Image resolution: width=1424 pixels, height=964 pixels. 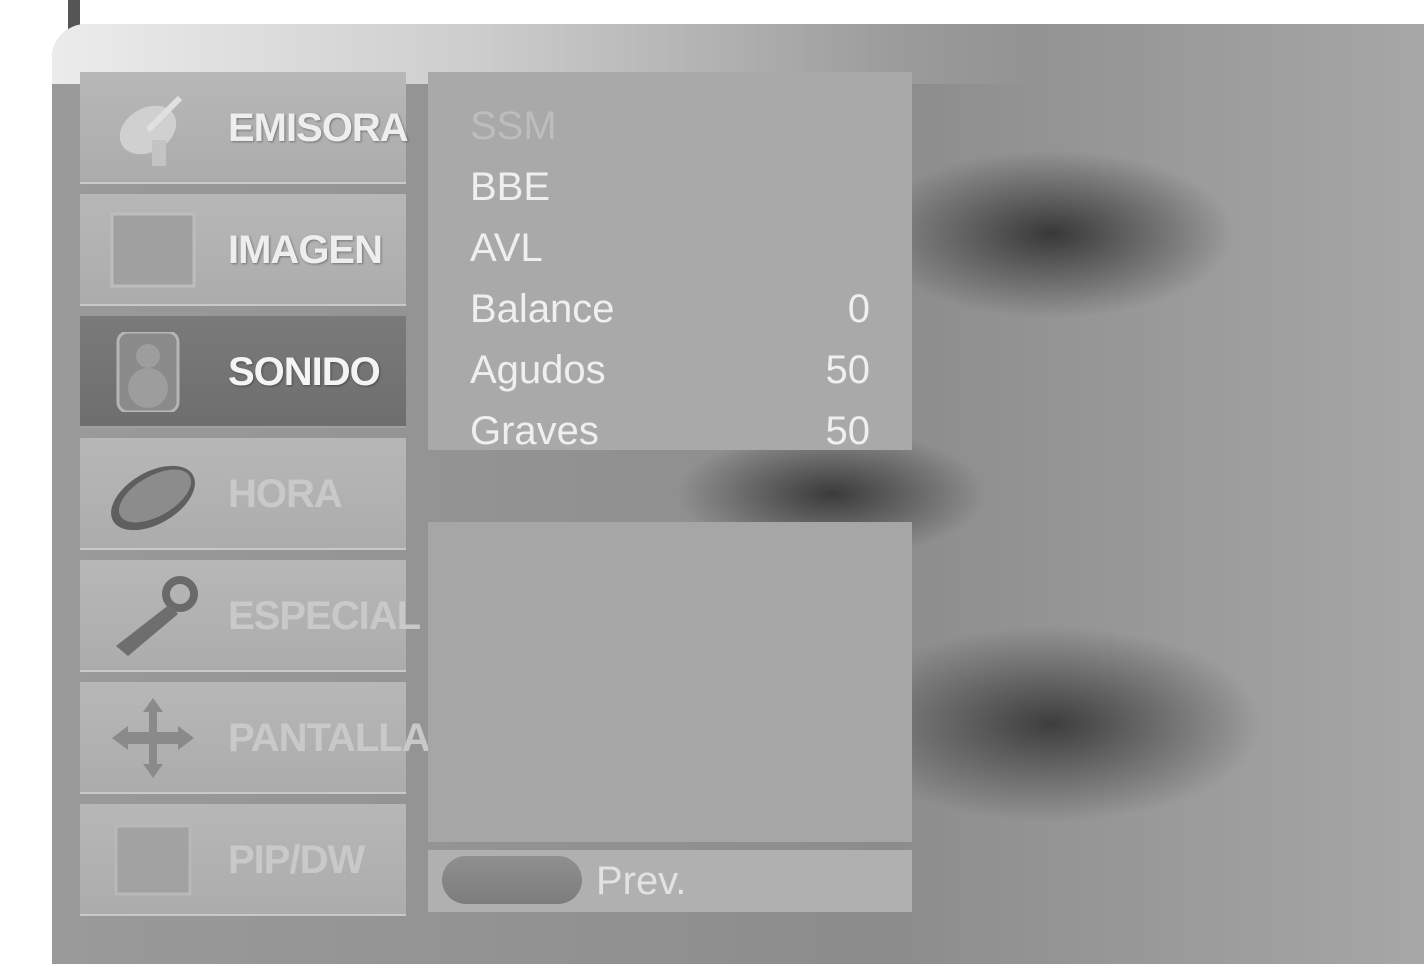 What do you see at coordinates (670, 187) in the screenshot?
I see `submenu-item-bbe: BBE` at bounding box center [670, 187].